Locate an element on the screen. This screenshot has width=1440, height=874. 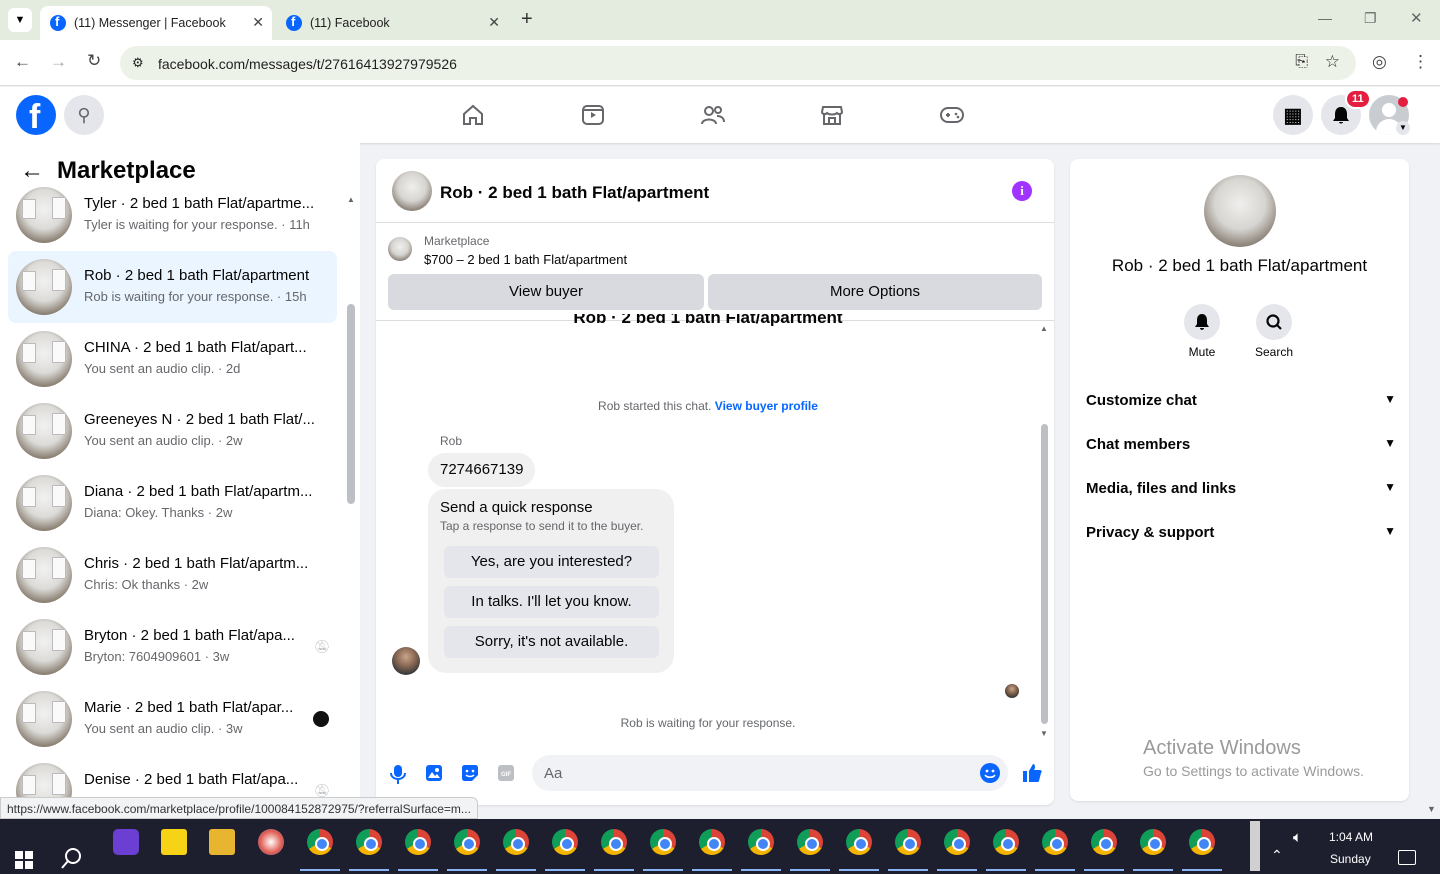
quick-response-in-talks: In talks. I'll let you know. is located at coordinates (551, 602).